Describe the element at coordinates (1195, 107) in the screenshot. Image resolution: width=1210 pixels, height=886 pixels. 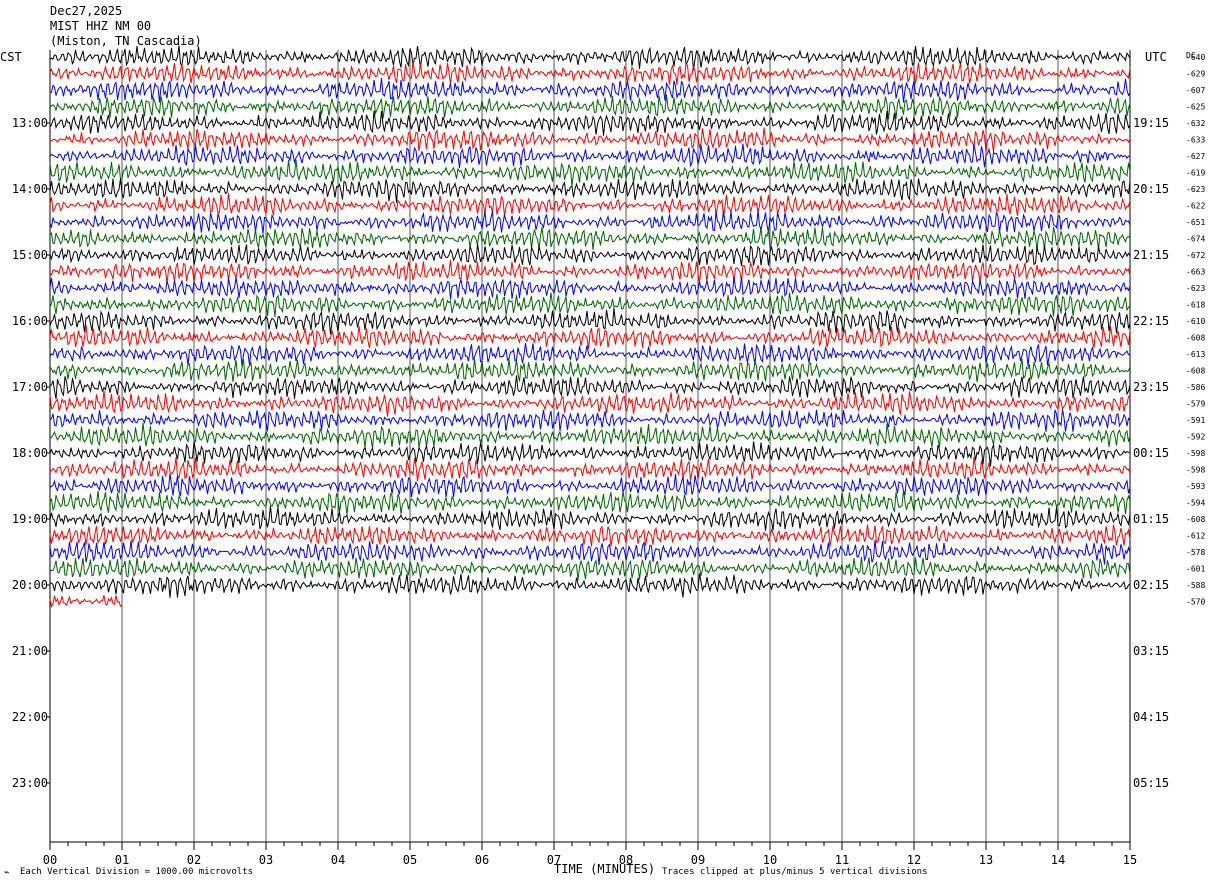
I see `dc-offset-label: -625` at that location.